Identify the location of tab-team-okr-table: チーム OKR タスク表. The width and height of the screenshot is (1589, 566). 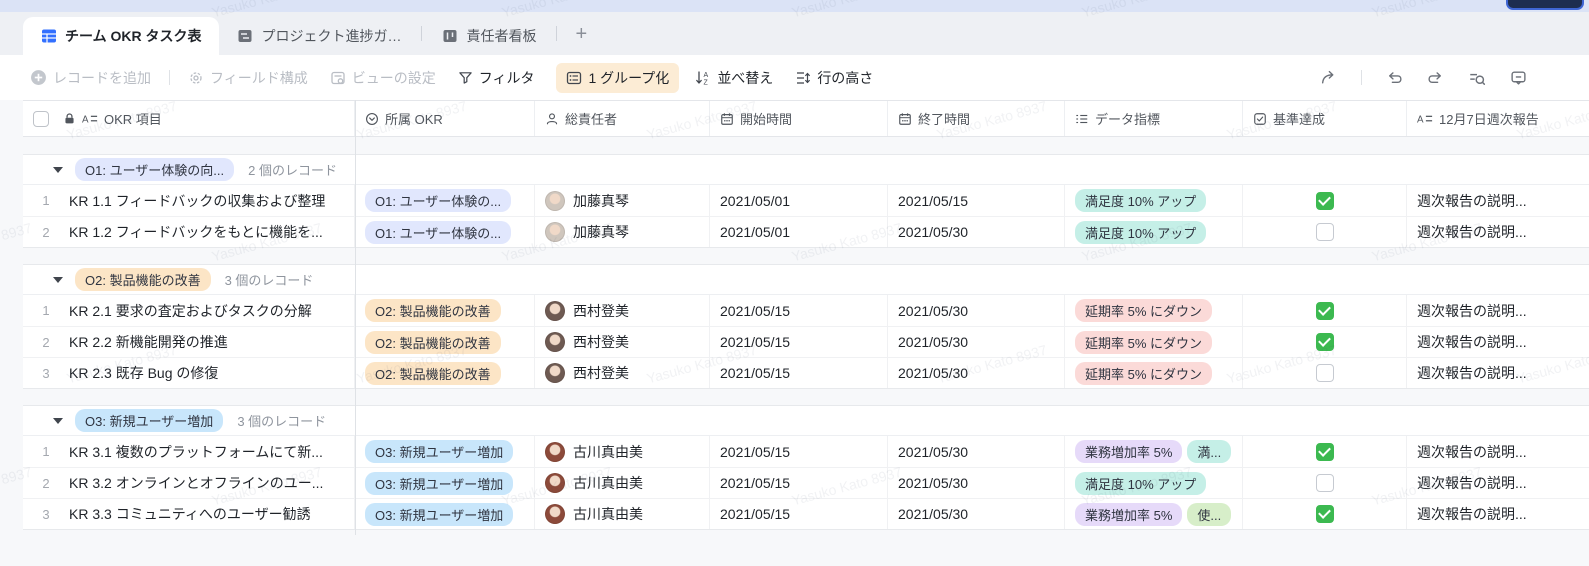
(121, 36).